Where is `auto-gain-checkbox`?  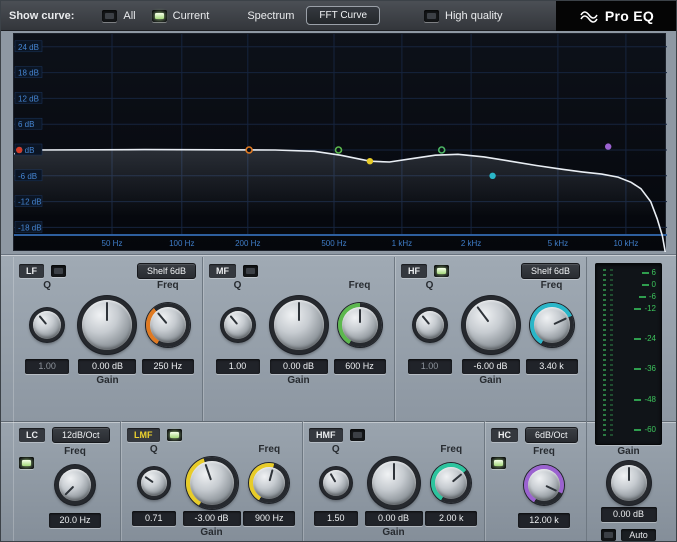 auto-gain-checkbox is located at coordinates (609, 535).